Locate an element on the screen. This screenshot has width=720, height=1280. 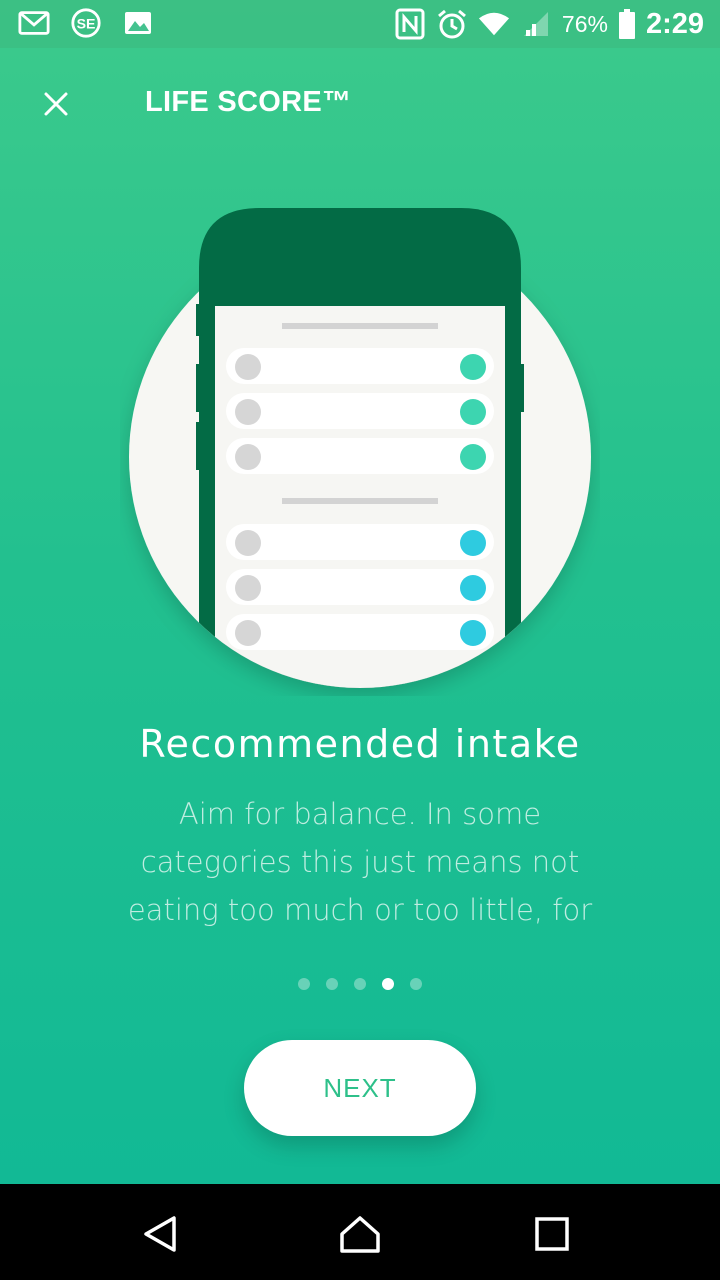
svg-text: SE is located at coordinates (86, 24).